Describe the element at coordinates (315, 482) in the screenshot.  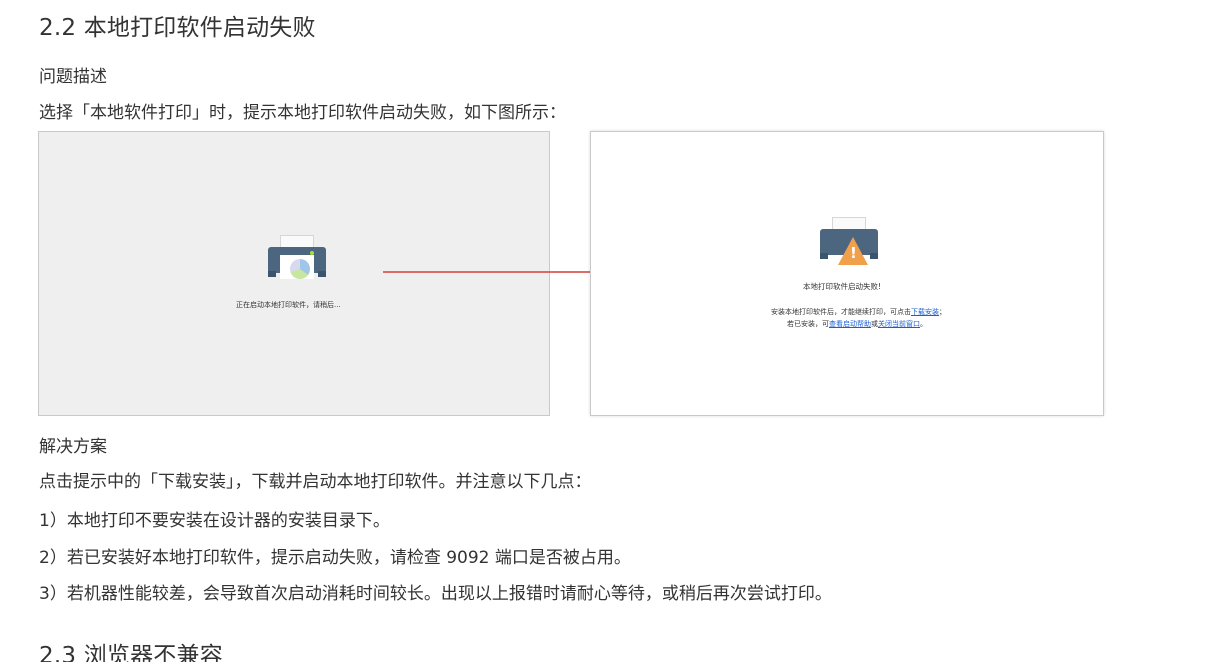
I see `solution-text: 点击提示中的「下载安装」，下载并启动本地打印软件。并注意以下几点：` at that location.